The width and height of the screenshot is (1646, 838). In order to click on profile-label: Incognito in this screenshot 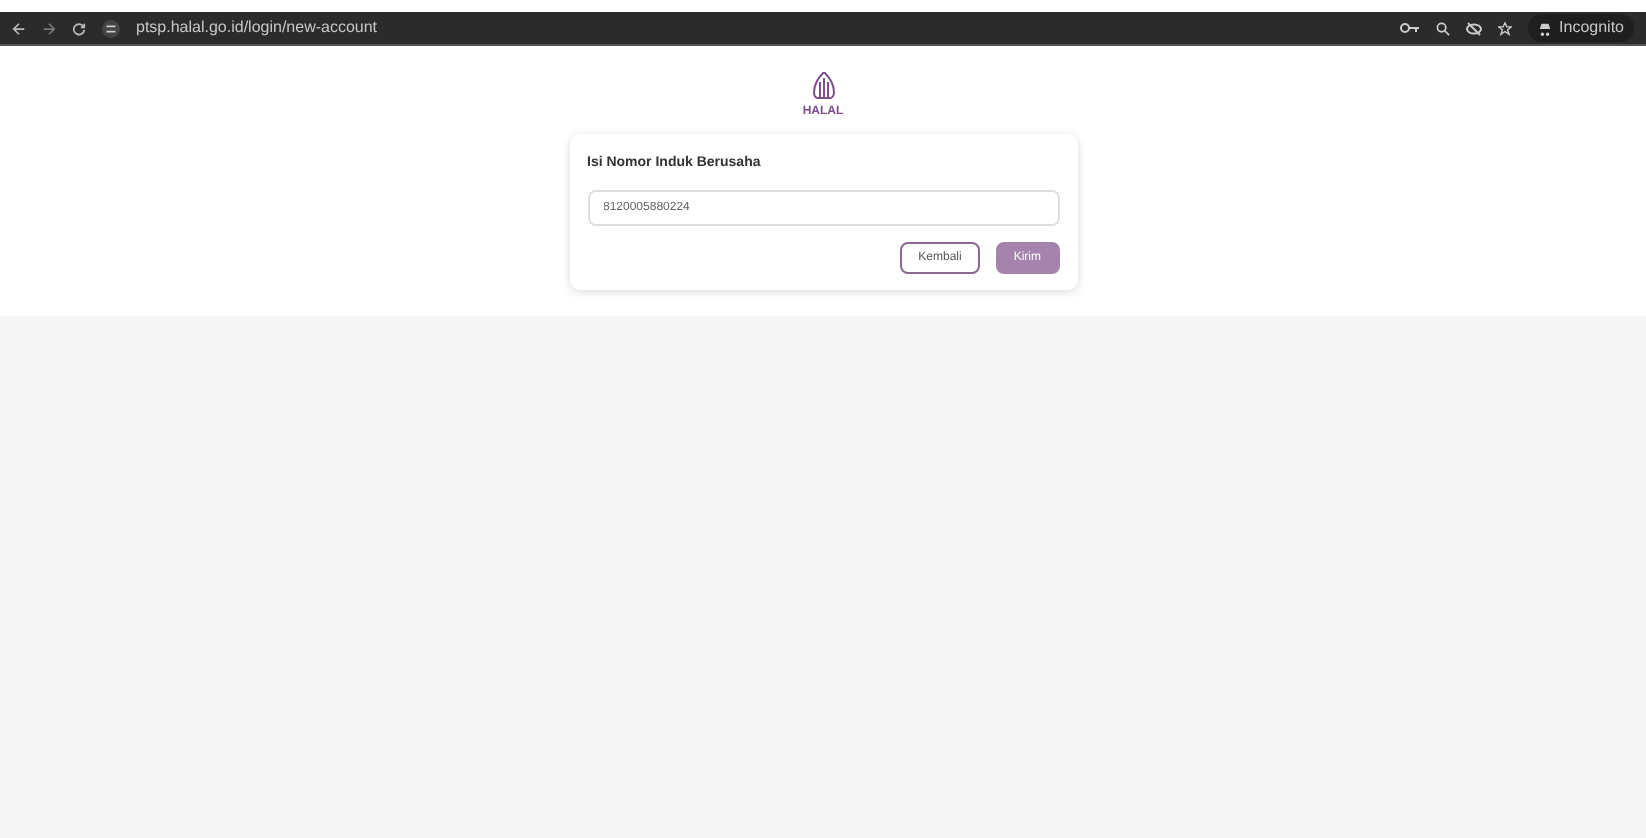, I will do `click(1591, 28)`.